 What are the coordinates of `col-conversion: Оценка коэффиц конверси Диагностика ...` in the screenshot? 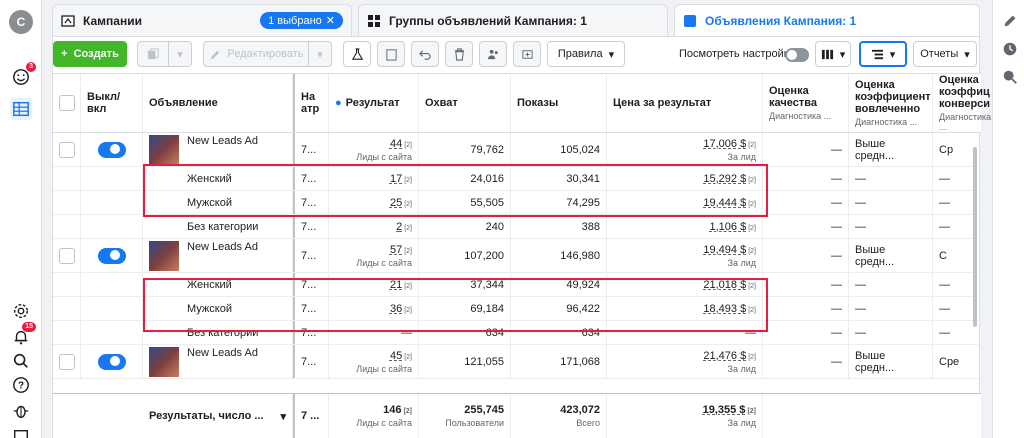 It's located at (962, 103).